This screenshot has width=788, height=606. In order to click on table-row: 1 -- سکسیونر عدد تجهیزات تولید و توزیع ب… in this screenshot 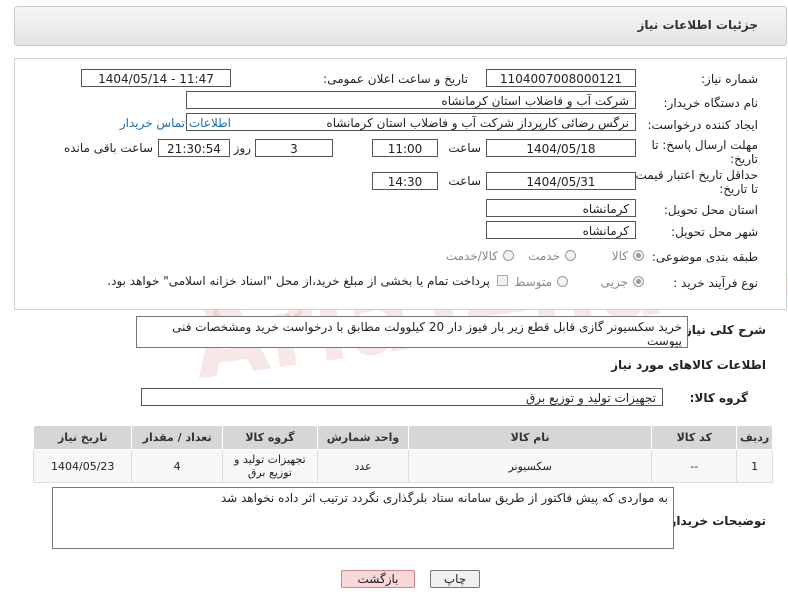, I will do `click(402, 466)`.